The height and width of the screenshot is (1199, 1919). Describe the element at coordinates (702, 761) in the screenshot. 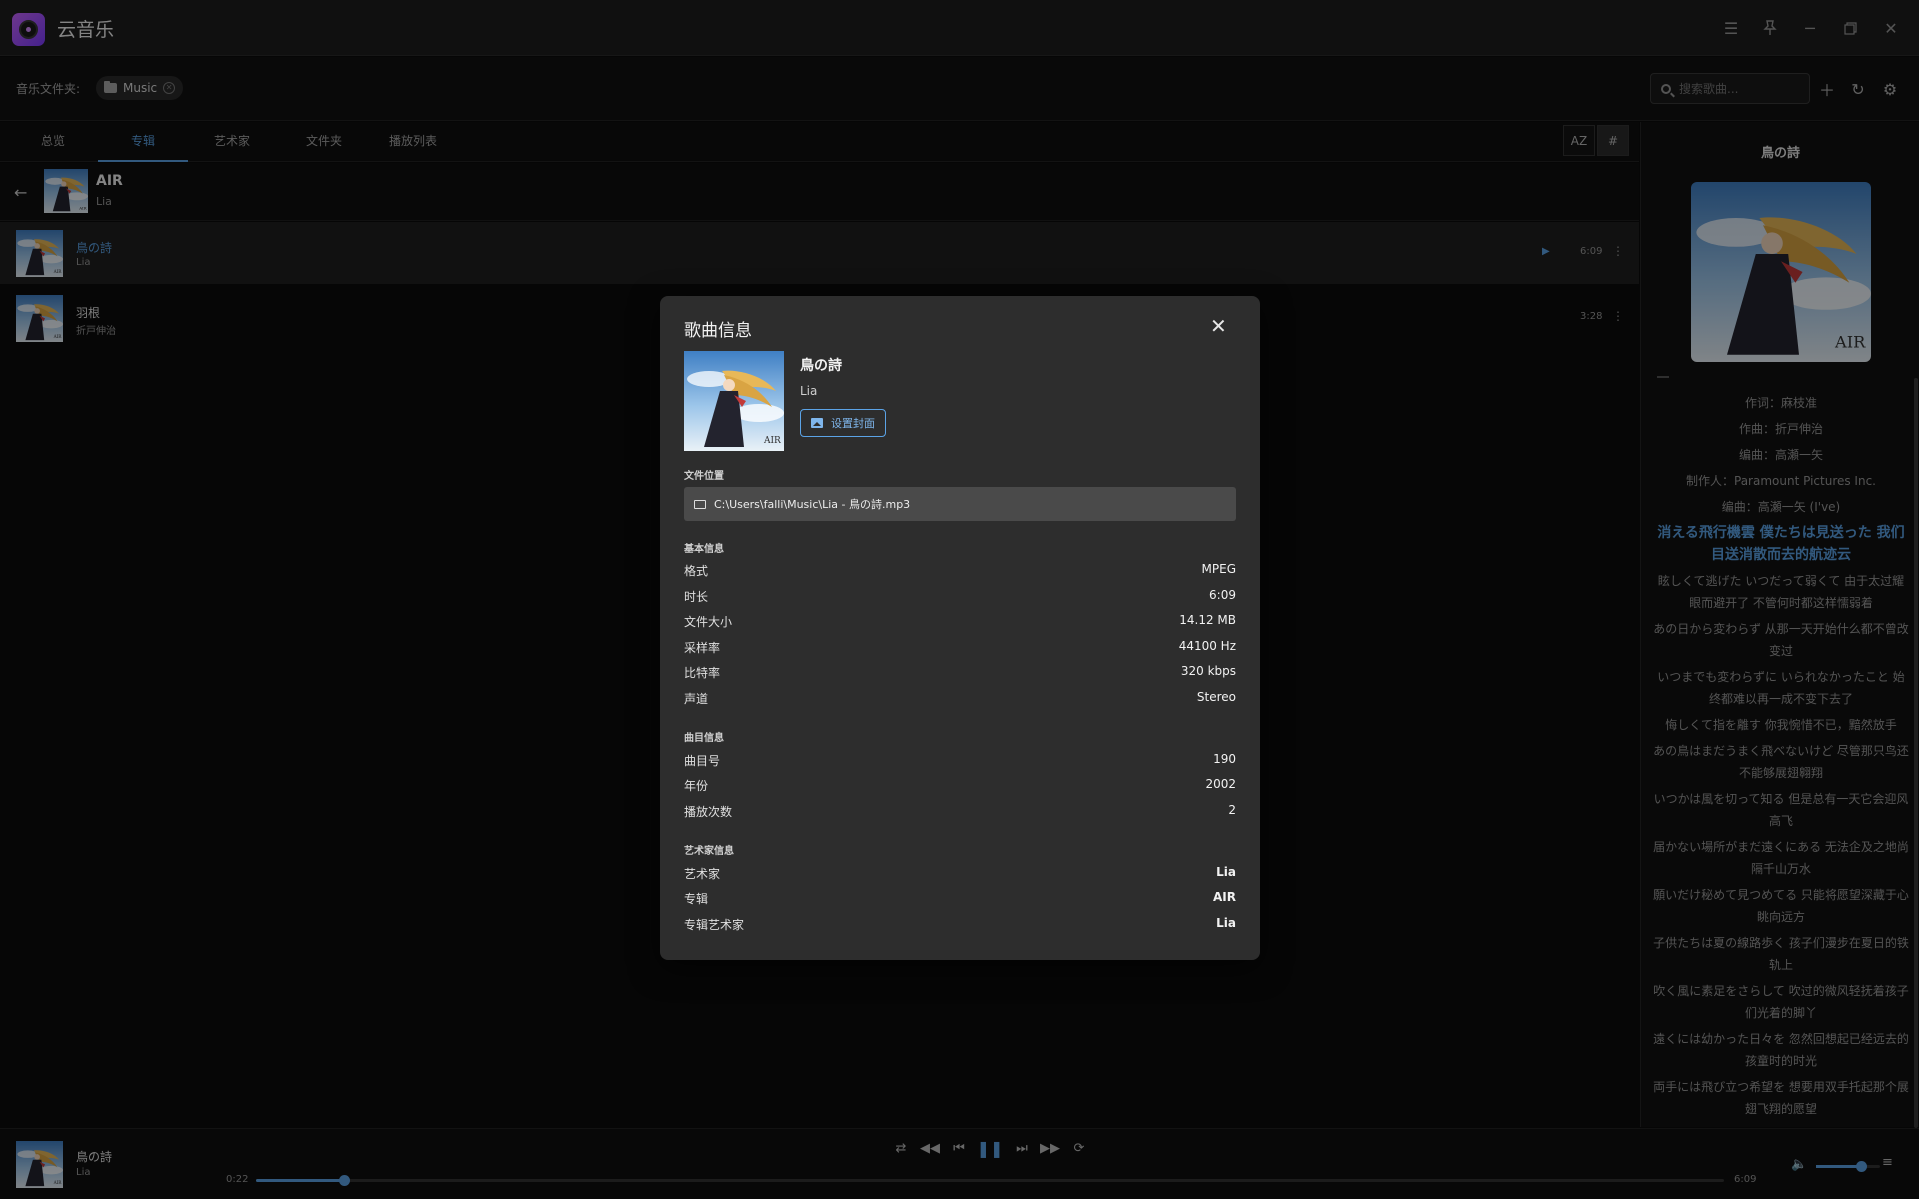

I see `info-key: 曲目号` at that location.